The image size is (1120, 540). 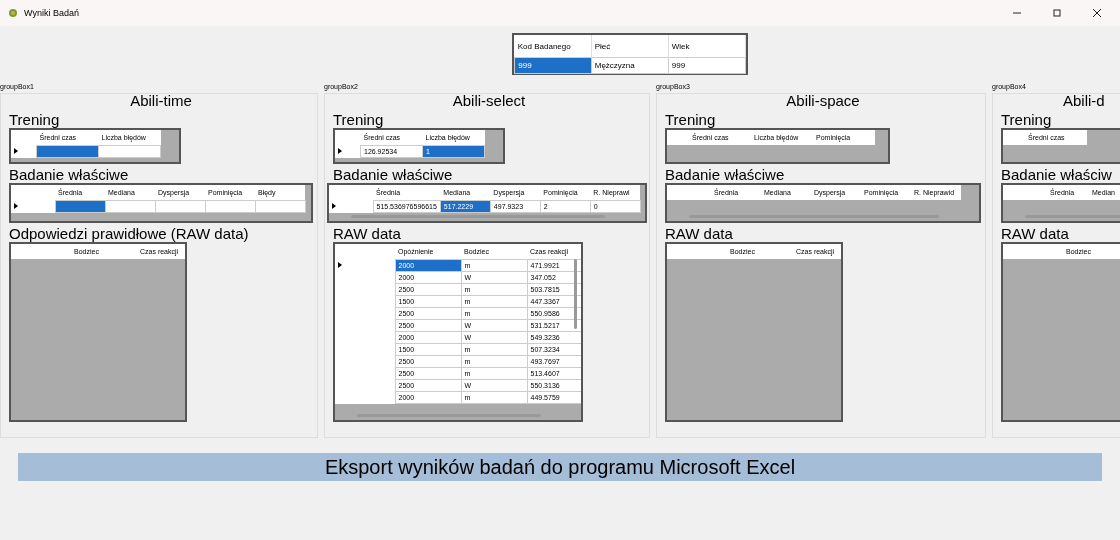 What do you see at coordinates (51, 13) in the screenshot?
I see `window-title: Wyniki Badań` at bounding box center [51, 13].